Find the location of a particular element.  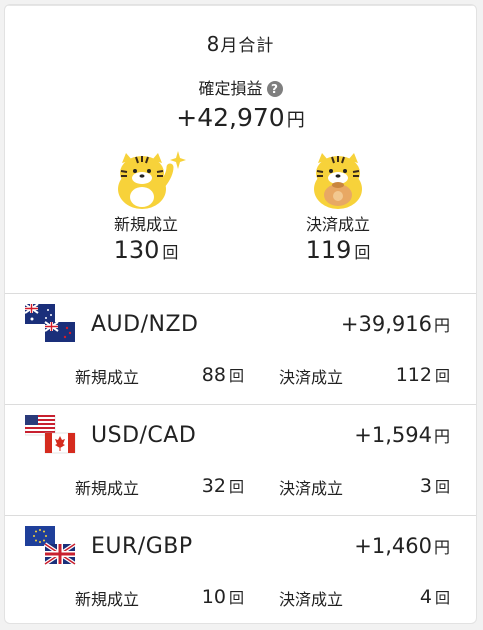

tiger-mascot-coin-icon is located at coordinates (338, 181).